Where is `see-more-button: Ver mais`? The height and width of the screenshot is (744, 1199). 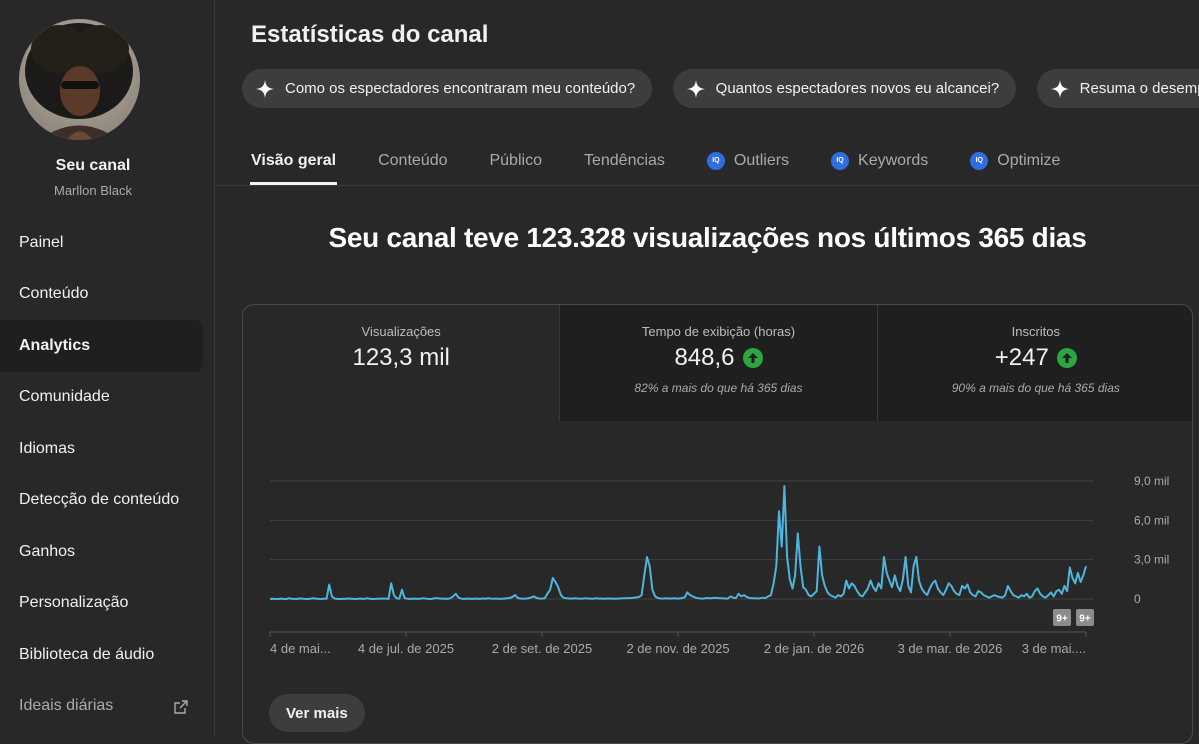
see-more-button: Ver mais is located at coordinates (317, 713).